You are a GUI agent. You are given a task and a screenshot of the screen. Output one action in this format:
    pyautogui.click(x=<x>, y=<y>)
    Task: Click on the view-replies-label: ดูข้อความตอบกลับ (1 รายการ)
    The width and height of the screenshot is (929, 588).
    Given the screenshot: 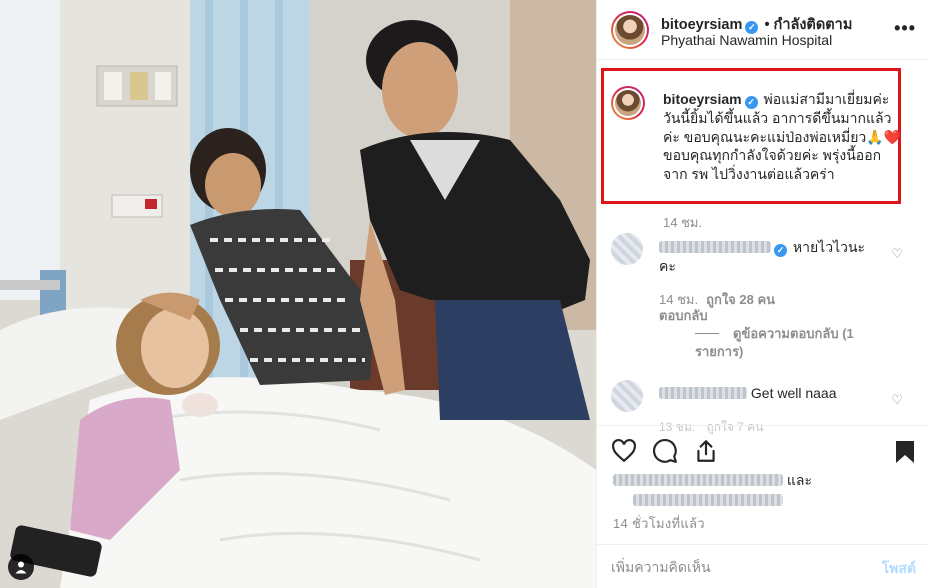 What is the action you would take?
    pyautogui.click(x=774, y=342)
    